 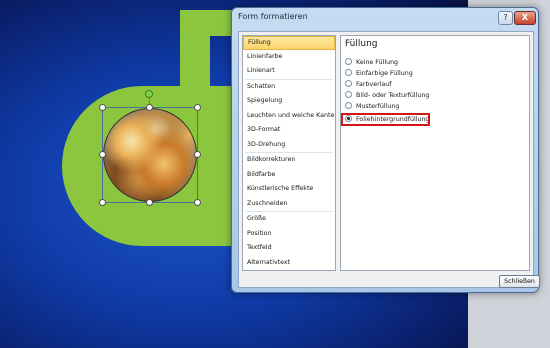 What do you see at coordinates (289, 145) in the screenshot?
I see `category-item-3d-drehung: 3D-Drehung` at bounding box center [289, 145].